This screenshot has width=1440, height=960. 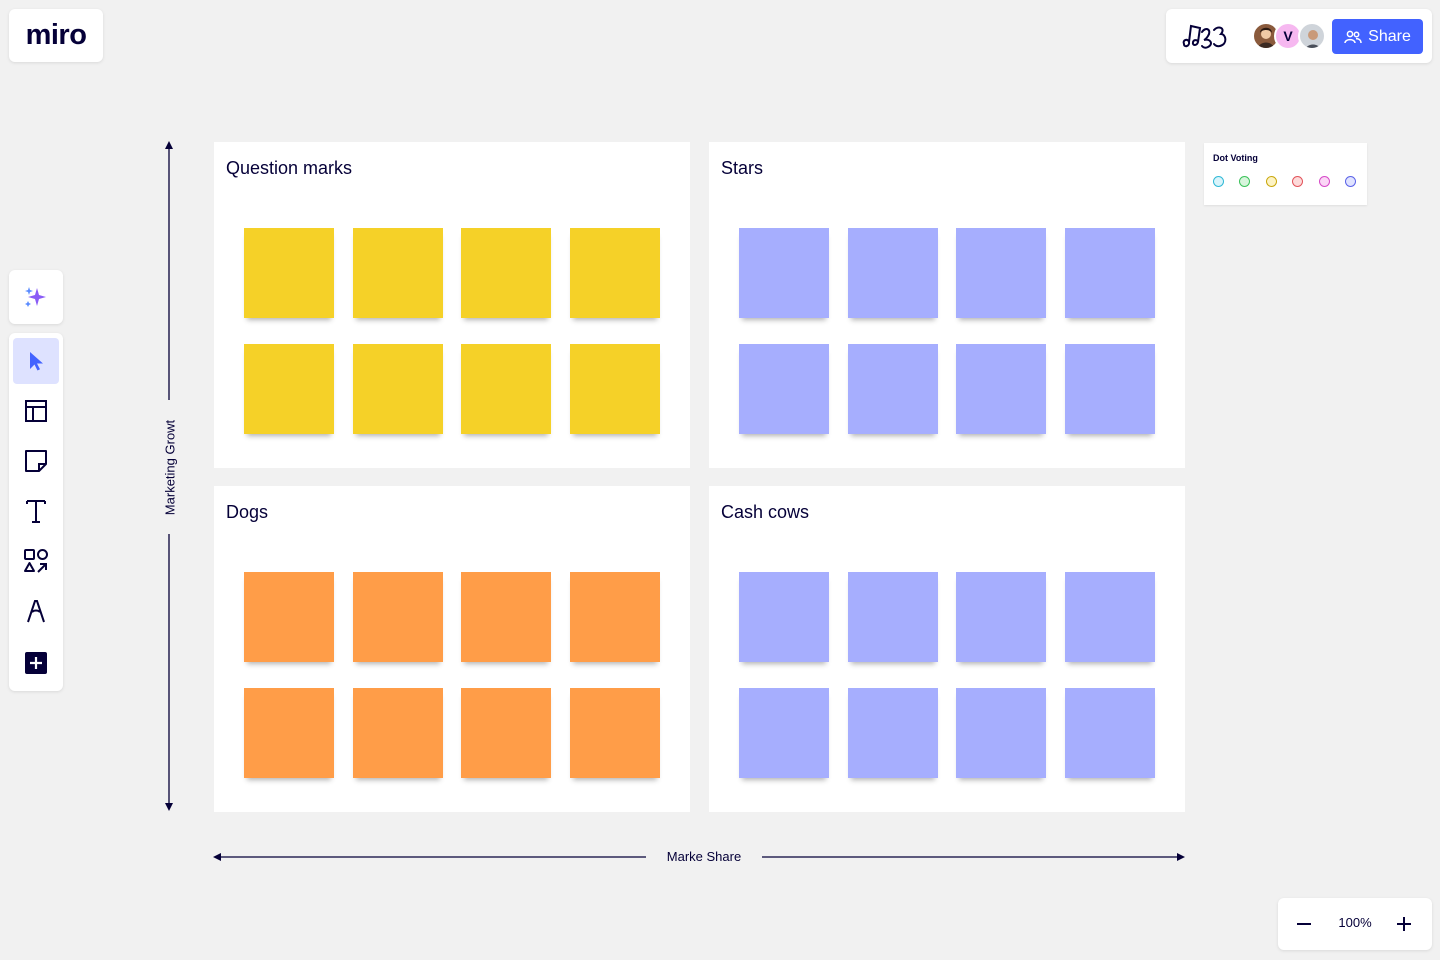 I want to click on minus-icon, so click(x=1304, y=924).